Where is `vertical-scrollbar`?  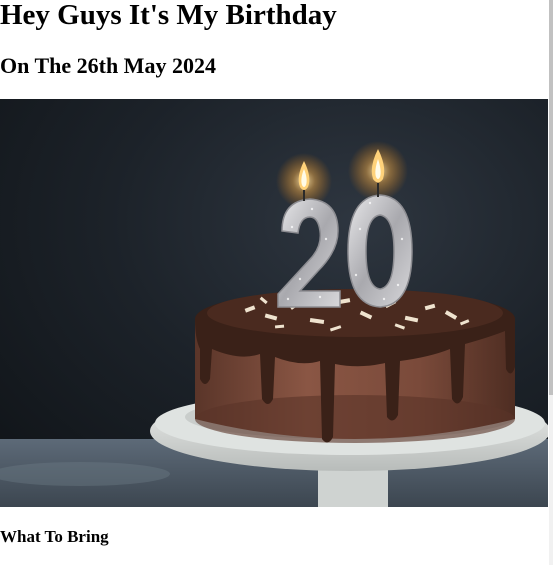
vertical-scrollbar is located at coordinates (551, 282).